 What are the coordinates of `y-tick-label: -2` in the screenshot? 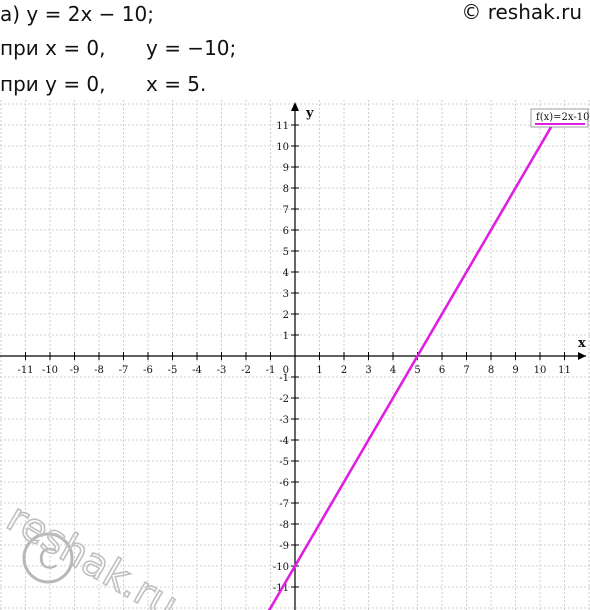 It's located at (284, 399).